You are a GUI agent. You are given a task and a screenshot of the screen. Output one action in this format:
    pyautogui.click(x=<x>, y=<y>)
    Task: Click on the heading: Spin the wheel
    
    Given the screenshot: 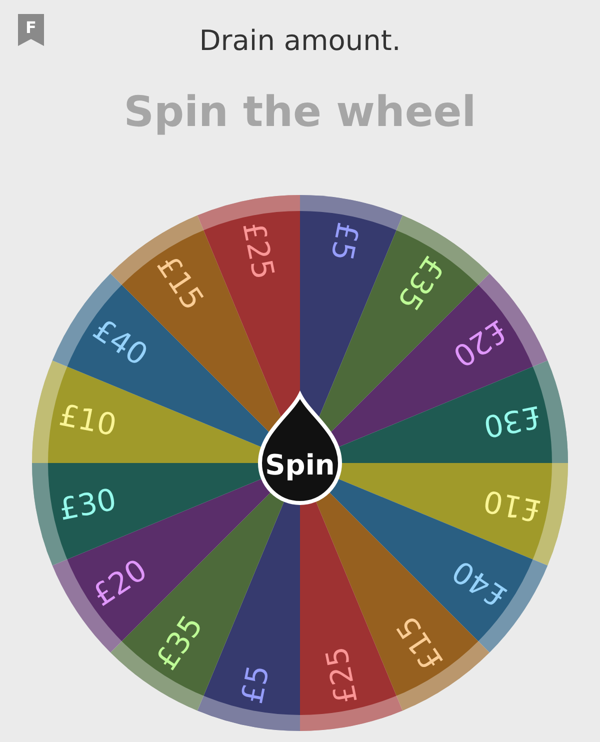 What is the action you would take?
    pyautogui.click(x=300, y=112)
    